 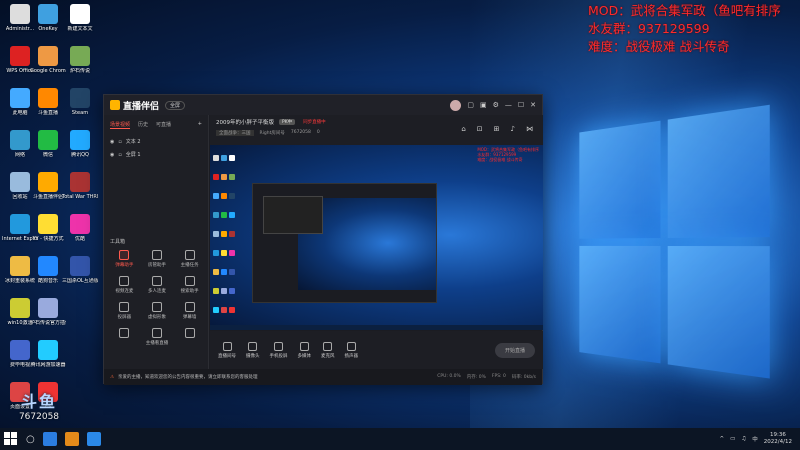 I want to click on desktop-icon: 三国杀OL互通版, so click(x=80, y=270).